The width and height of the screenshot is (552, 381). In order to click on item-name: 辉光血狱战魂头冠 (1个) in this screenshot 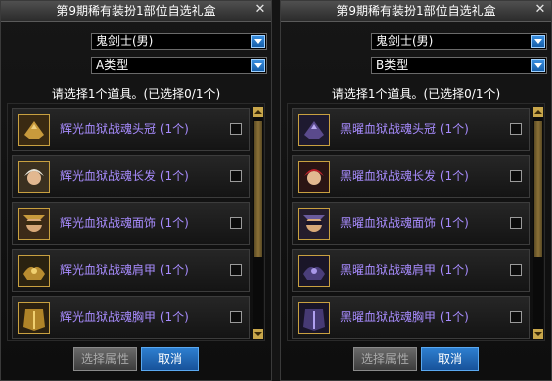, I will do `click(124, 129)`.